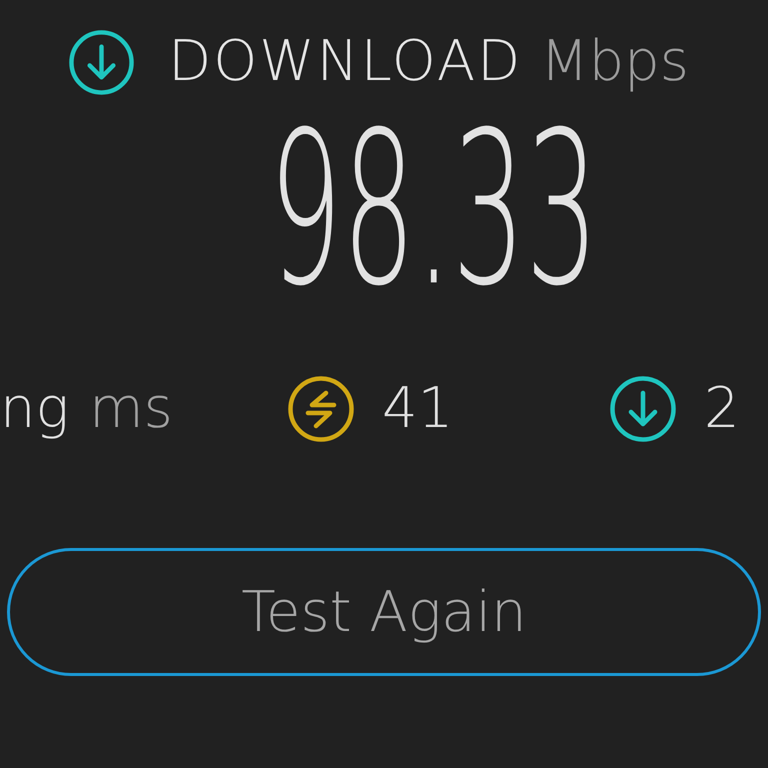  What do you see at coordinates (614, 62) in the screenshot?
I see `unit-label: Mbps` at bounding box center [614, 62].